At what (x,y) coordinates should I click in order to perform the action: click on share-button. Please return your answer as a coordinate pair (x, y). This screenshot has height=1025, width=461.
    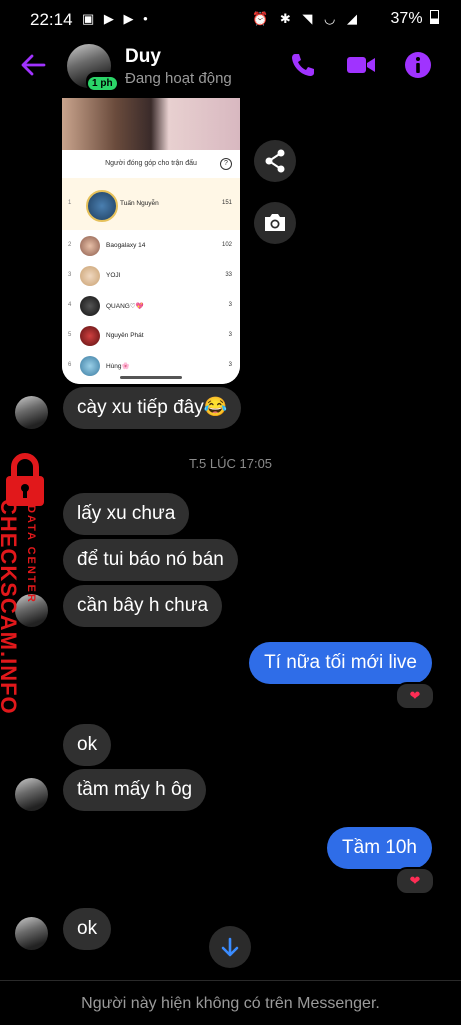
    Looking at the image, I should click on (275, 161).